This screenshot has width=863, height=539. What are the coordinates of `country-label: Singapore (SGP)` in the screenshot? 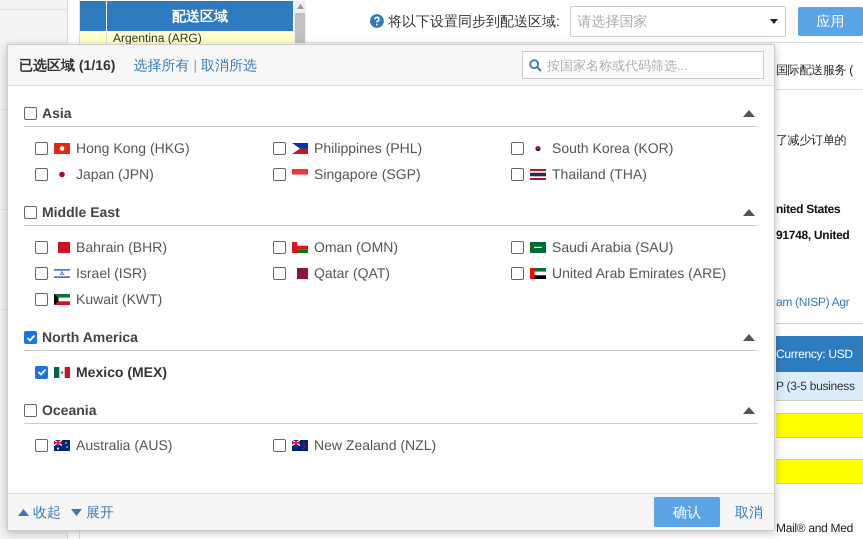 It's located at (367, 174).